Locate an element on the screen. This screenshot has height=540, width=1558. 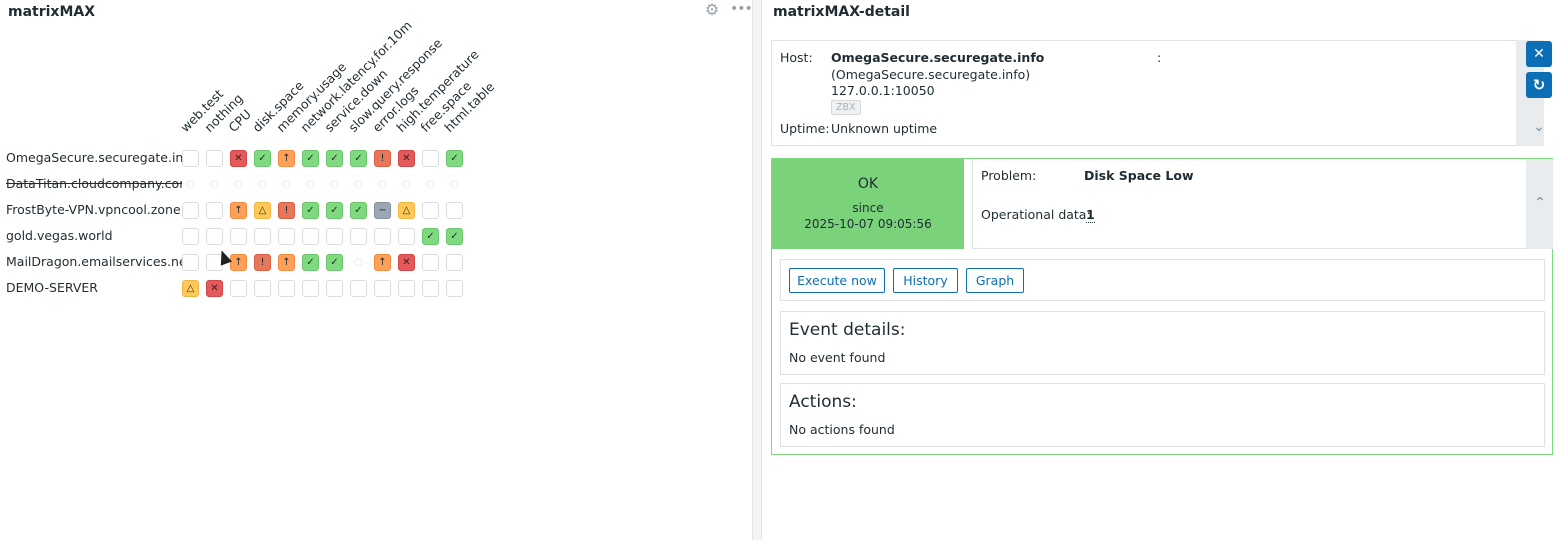
actions-text: No actions found is located at coordinates (842, 429).